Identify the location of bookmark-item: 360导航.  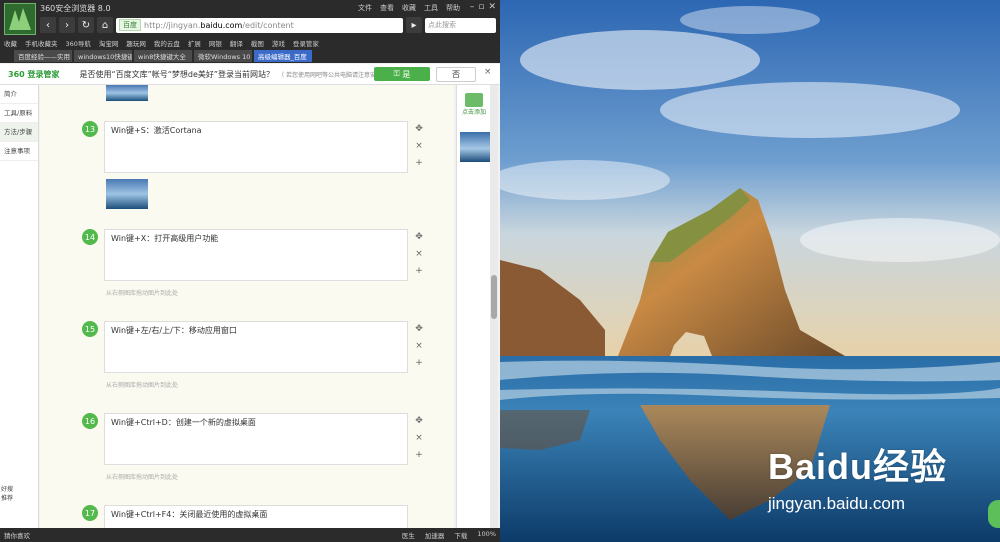
(78, 43).